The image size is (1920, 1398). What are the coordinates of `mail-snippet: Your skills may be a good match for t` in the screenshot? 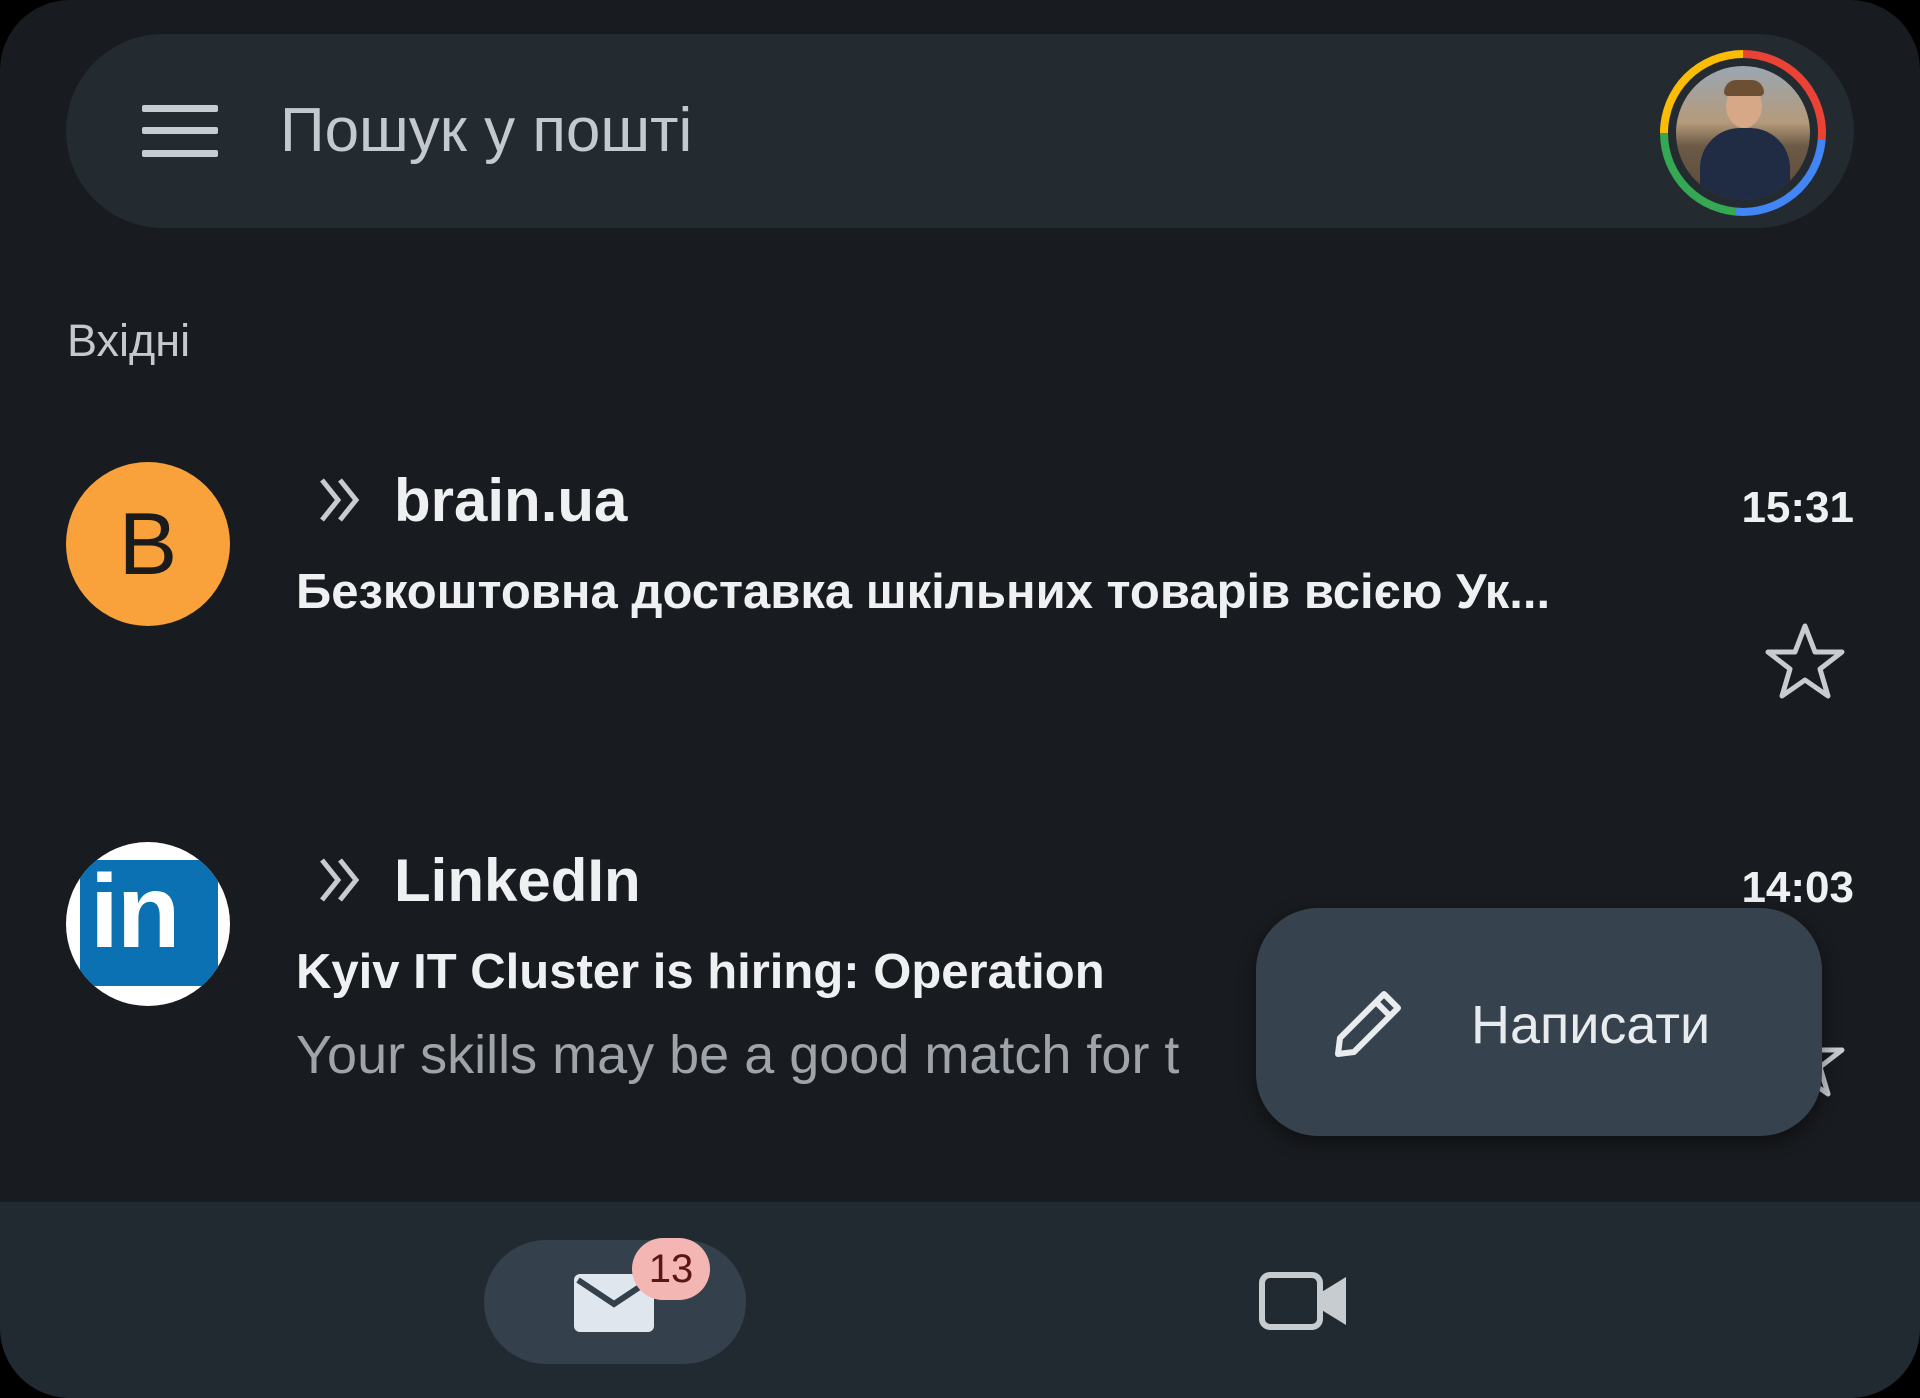 It's located at (738, 1055).